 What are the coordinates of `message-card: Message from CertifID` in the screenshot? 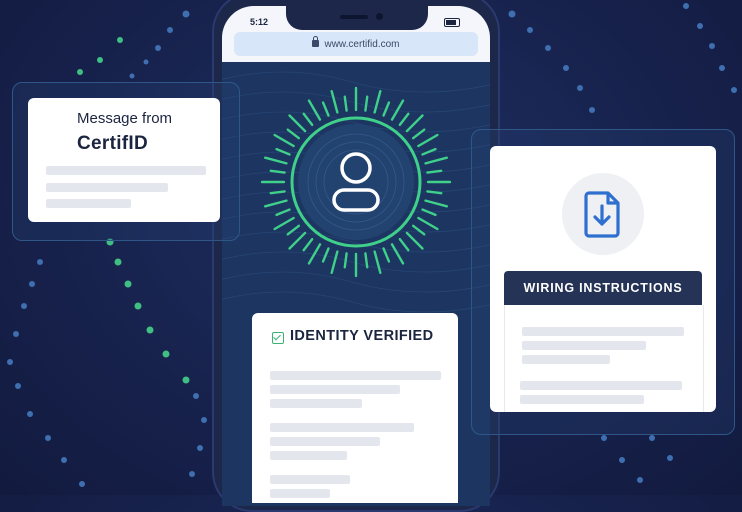 It's located at (124, 160).